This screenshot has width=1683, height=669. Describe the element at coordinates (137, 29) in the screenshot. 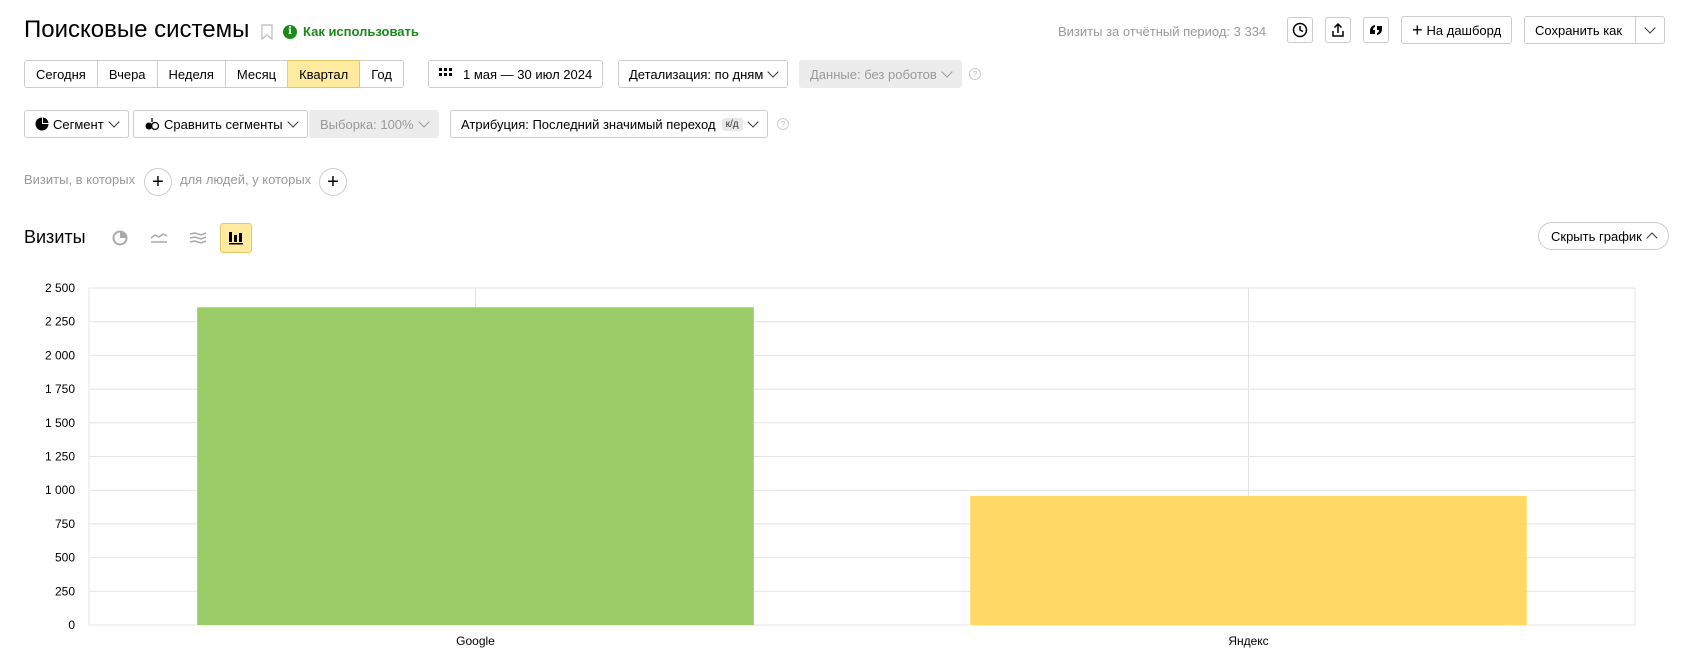

I see `page-title: Поисковые системы` at that location.